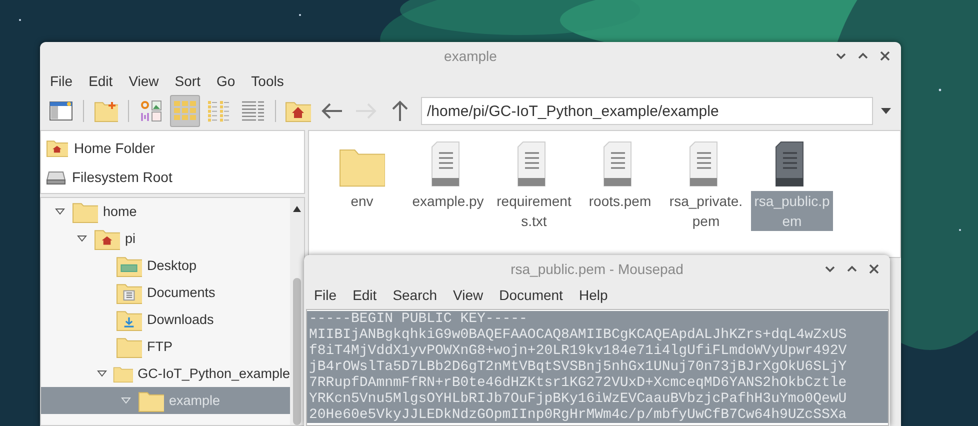  What do you see at coordinates (165, 292) in the screenshot?
I see `tree-item: Documents` at bounding box center [165, 292].